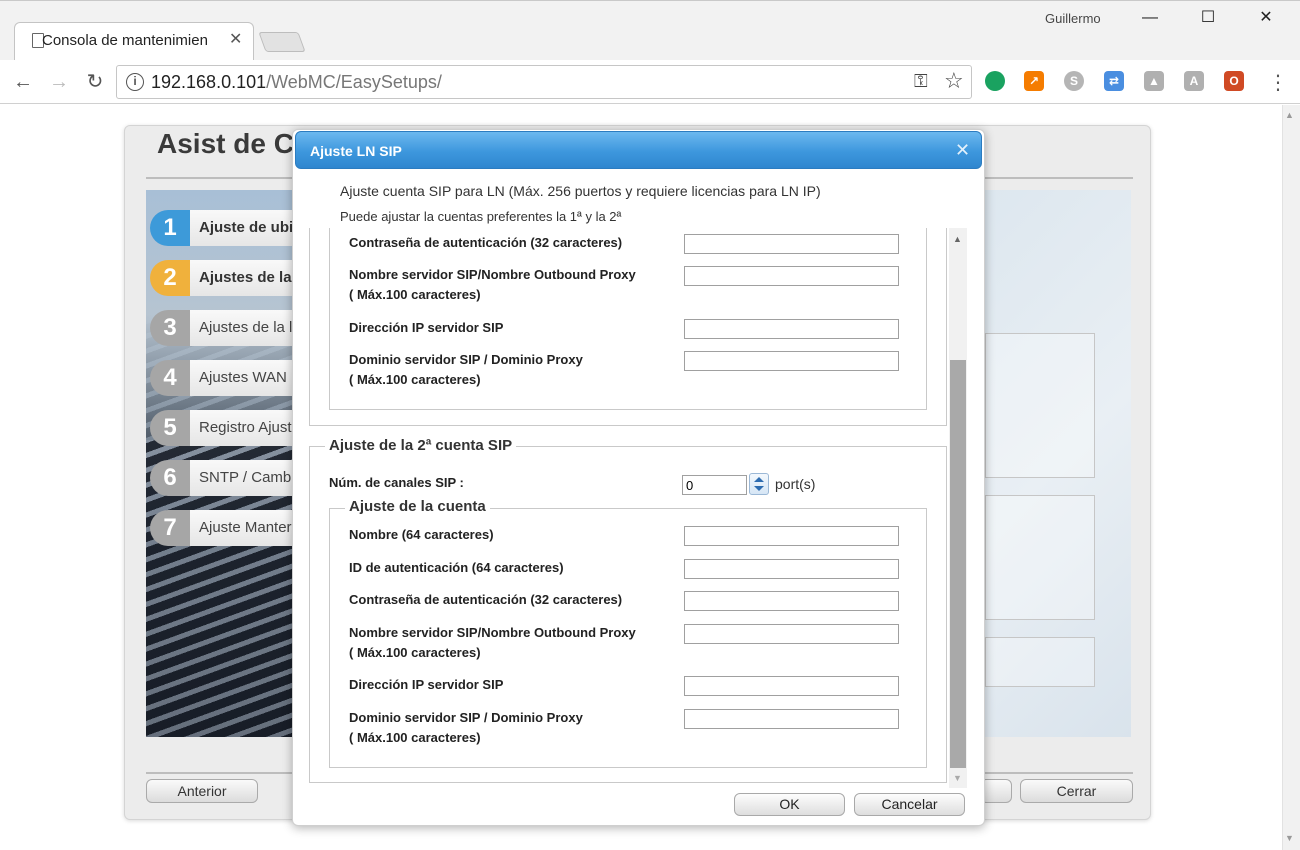 The height and width of the screenshot is (850, 1300). I want to click on extension-chat-icon, so click(995, 81).